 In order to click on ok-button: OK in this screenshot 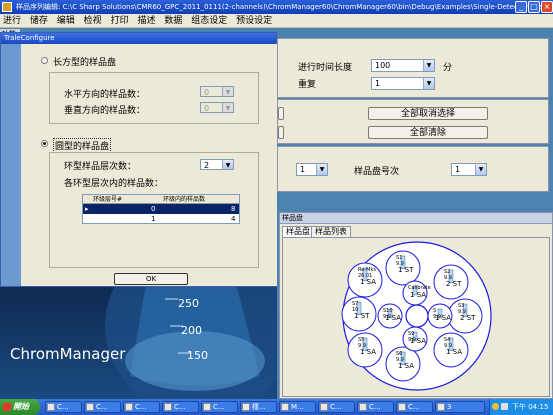, I will do `click(151, 279)`.